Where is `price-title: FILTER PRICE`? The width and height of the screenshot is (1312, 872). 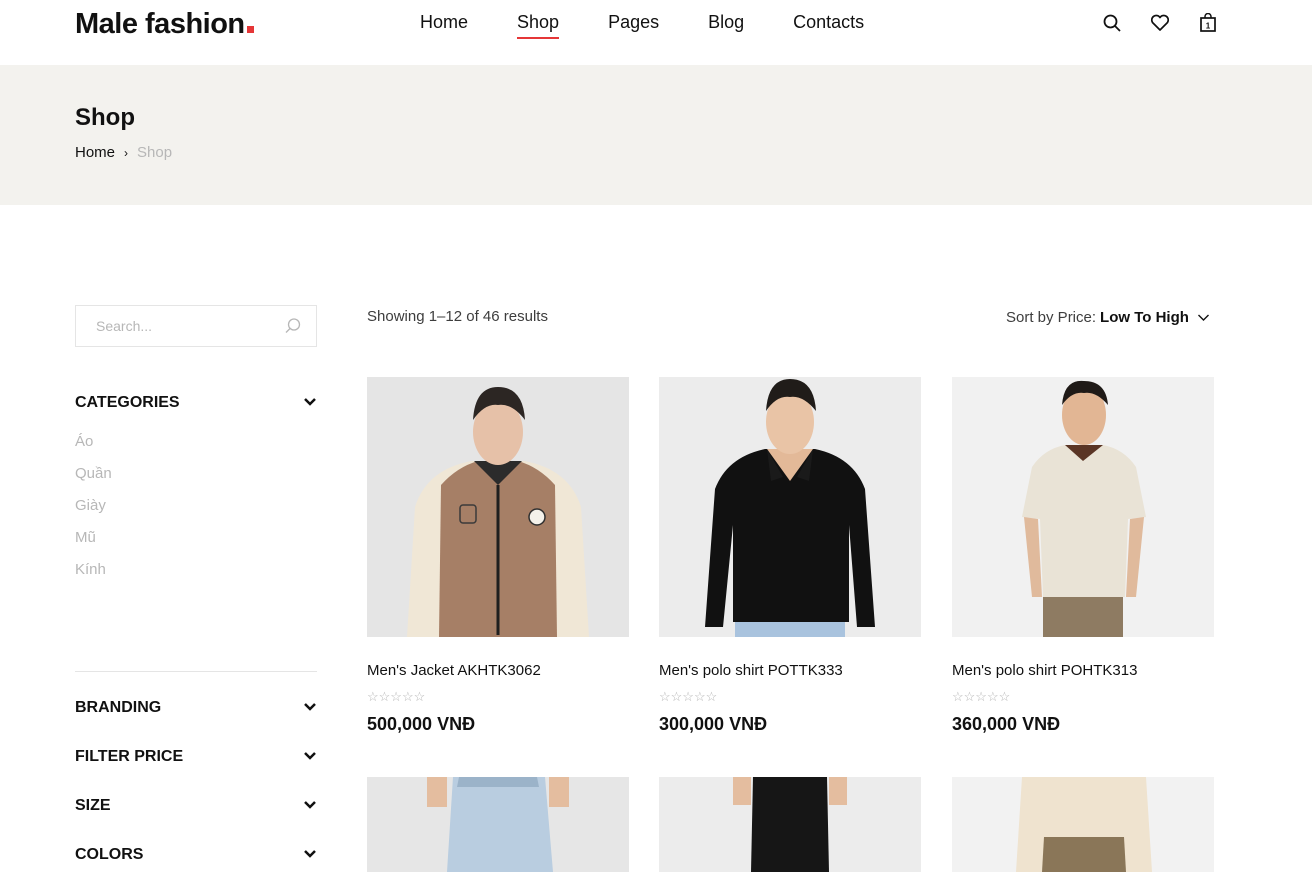 price-title: FILTER PRICE is located at coordinates (129, 756).